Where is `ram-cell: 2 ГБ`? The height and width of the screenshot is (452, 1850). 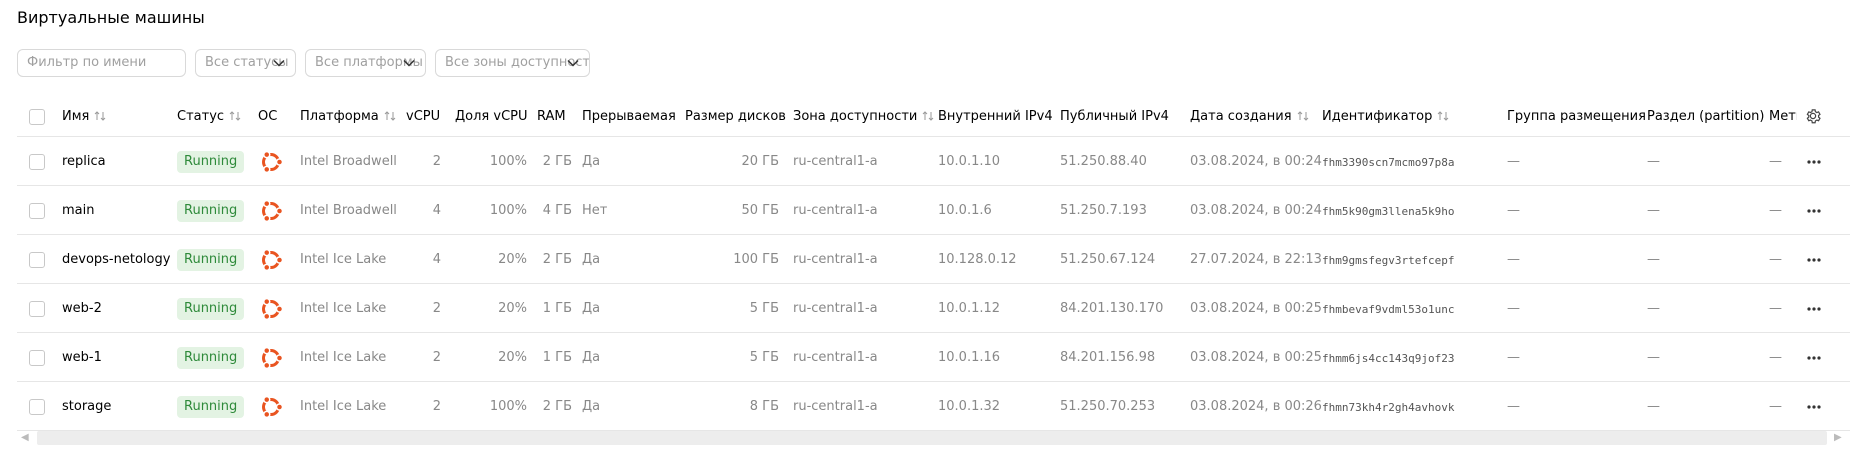 ram-cell: 2 ГБ is located at coordinates (557, 406).